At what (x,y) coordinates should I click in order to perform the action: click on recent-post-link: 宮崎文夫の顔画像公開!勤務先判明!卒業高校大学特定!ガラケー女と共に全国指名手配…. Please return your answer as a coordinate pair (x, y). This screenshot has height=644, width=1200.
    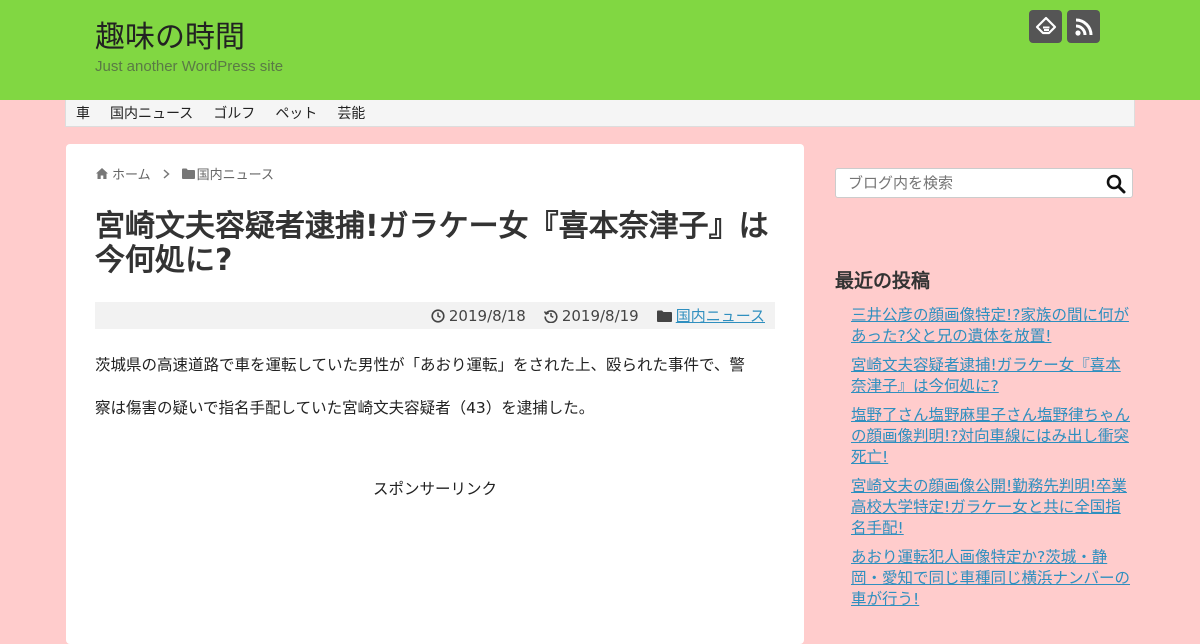
    Looking at the image, I should click on (989, 507).